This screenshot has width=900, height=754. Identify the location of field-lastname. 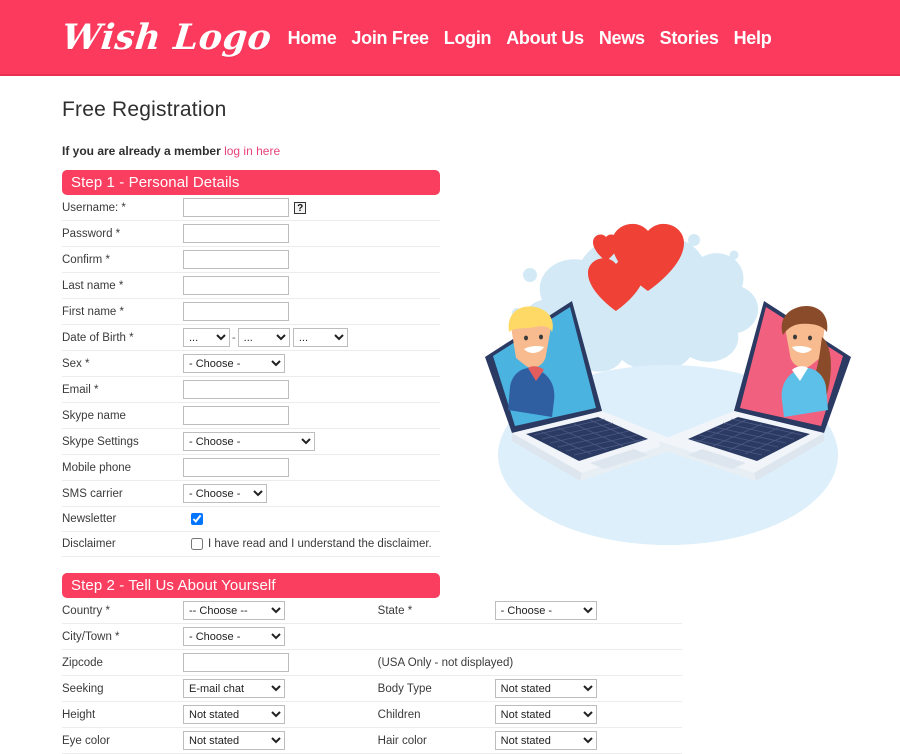
(311, 285).